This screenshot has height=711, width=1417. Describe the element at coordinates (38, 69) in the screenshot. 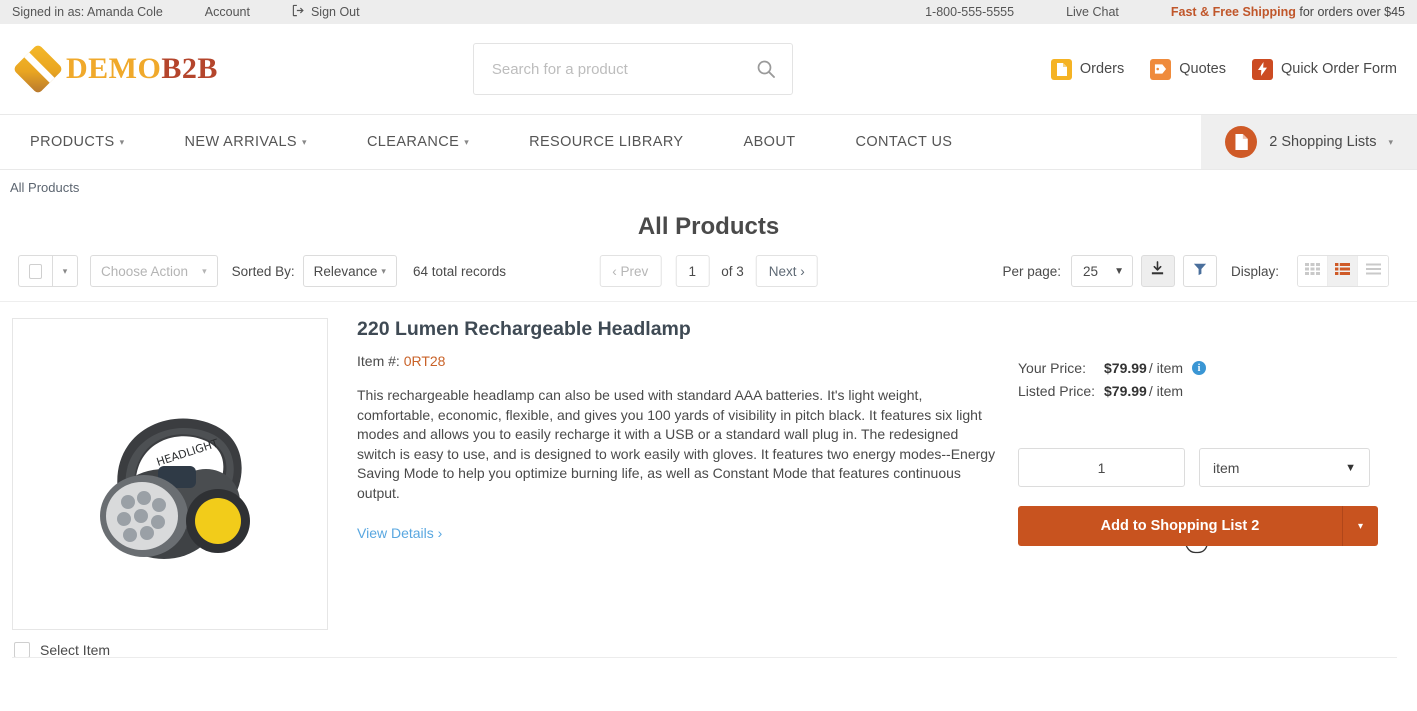

I see `logo-diamond-icon` at that location.